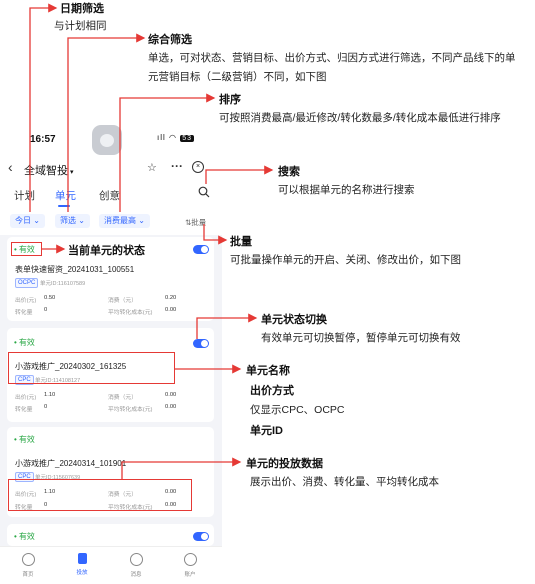  Describe the element at coordinates (272, 391) in the screenshot. I see `bid-method-title: 出价方式` at that location.